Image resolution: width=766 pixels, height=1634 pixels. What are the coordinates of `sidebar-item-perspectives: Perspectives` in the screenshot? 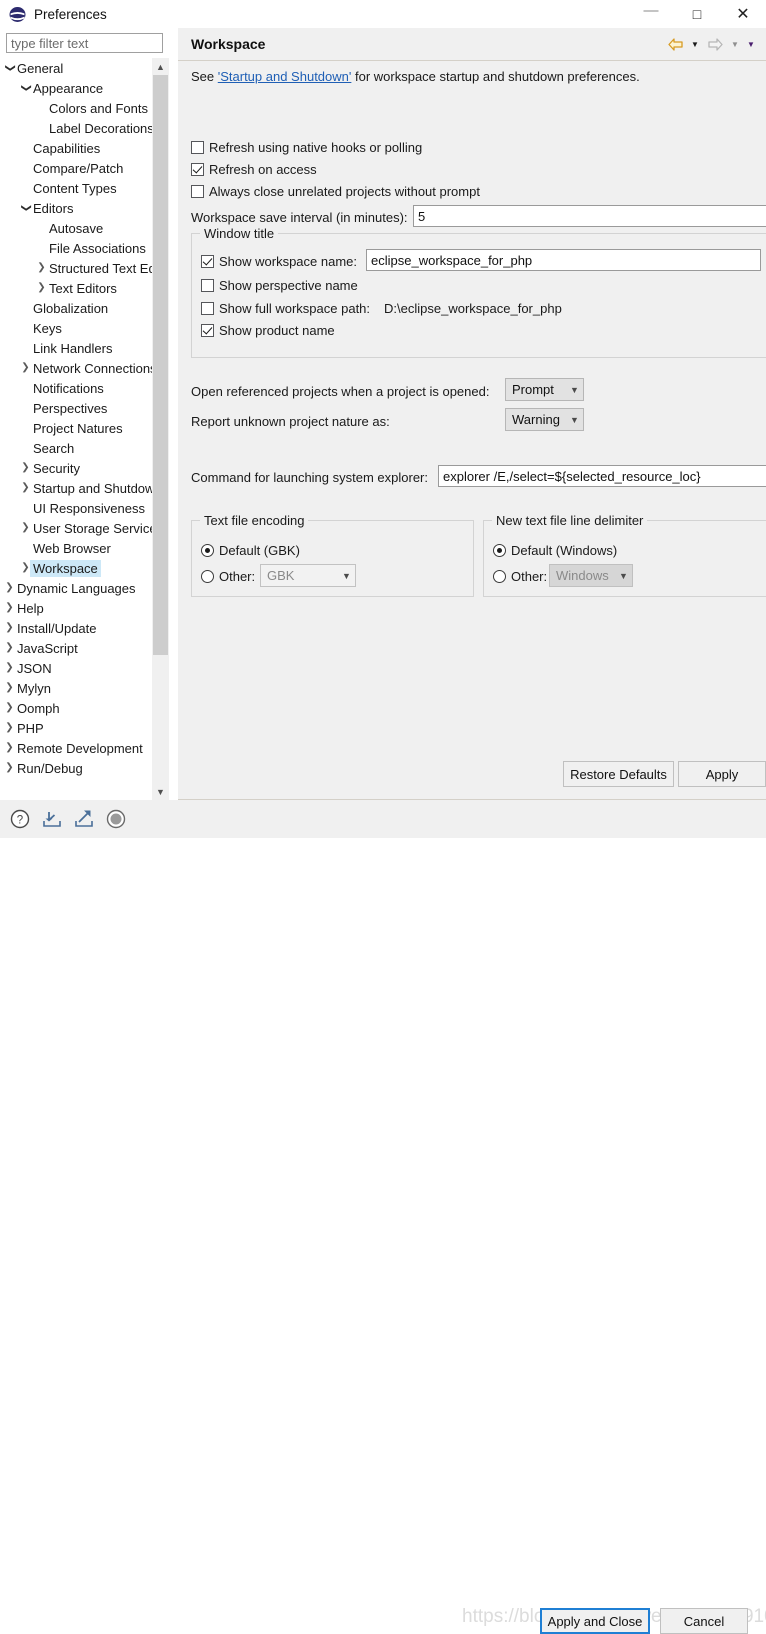 It's located at (76, 408).